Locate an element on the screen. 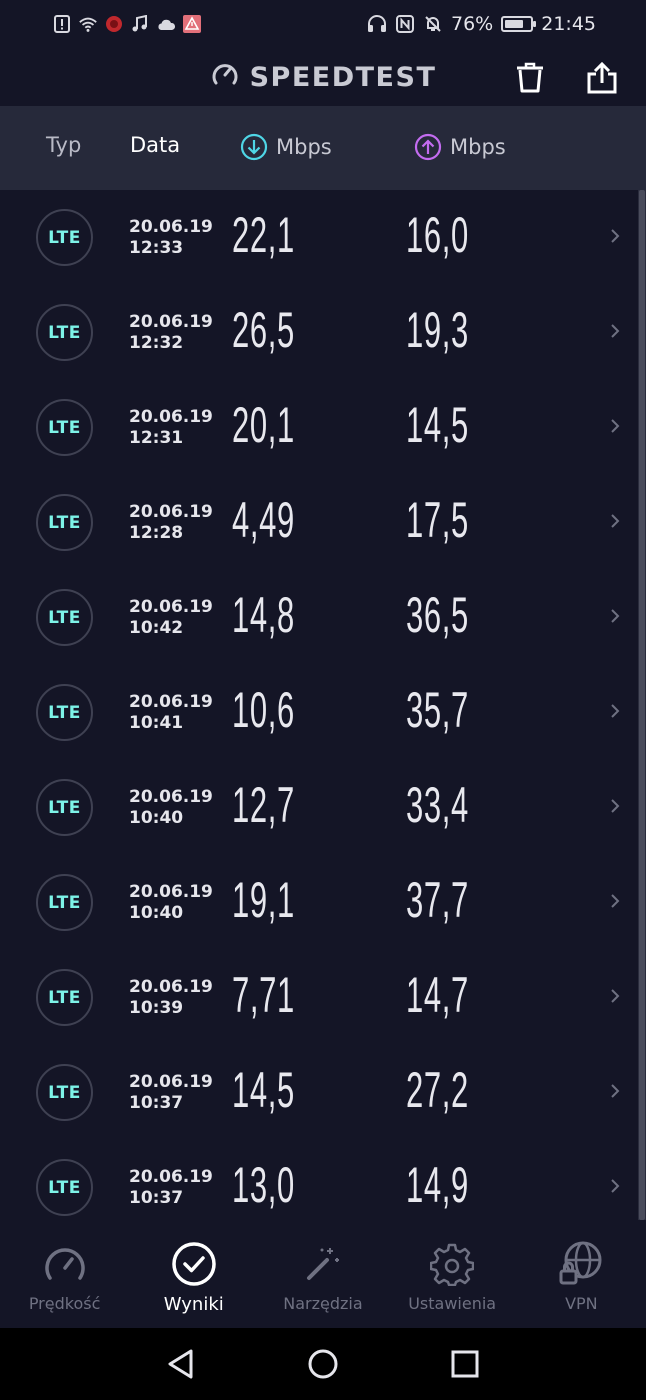 The width and height of the screenshot is (646, 1400). column-date: Data is located at coordinates (155, 145).